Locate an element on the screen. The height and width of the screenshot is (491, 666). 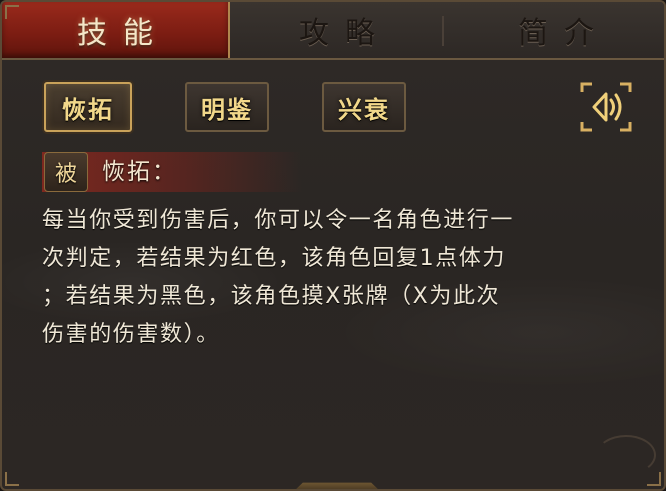
tab-intro-label: 简介 is located at coordinates (564, 33).